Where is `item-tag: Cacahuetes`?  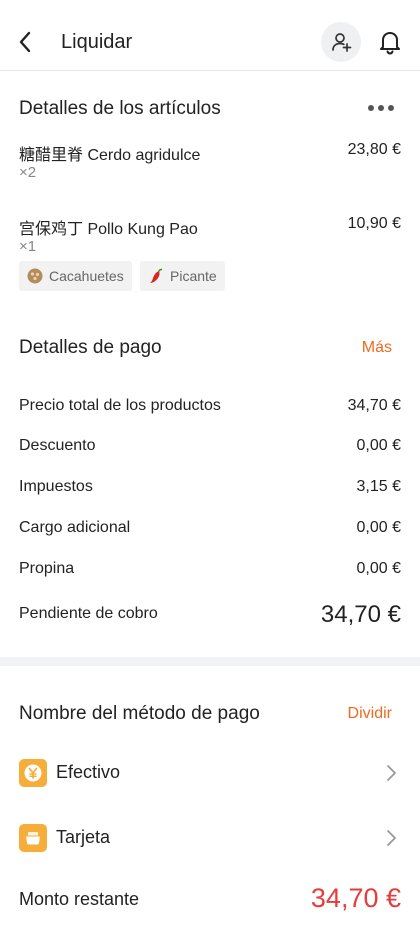 item-tag: Cacahuetes is located at coordinates (75, 276).